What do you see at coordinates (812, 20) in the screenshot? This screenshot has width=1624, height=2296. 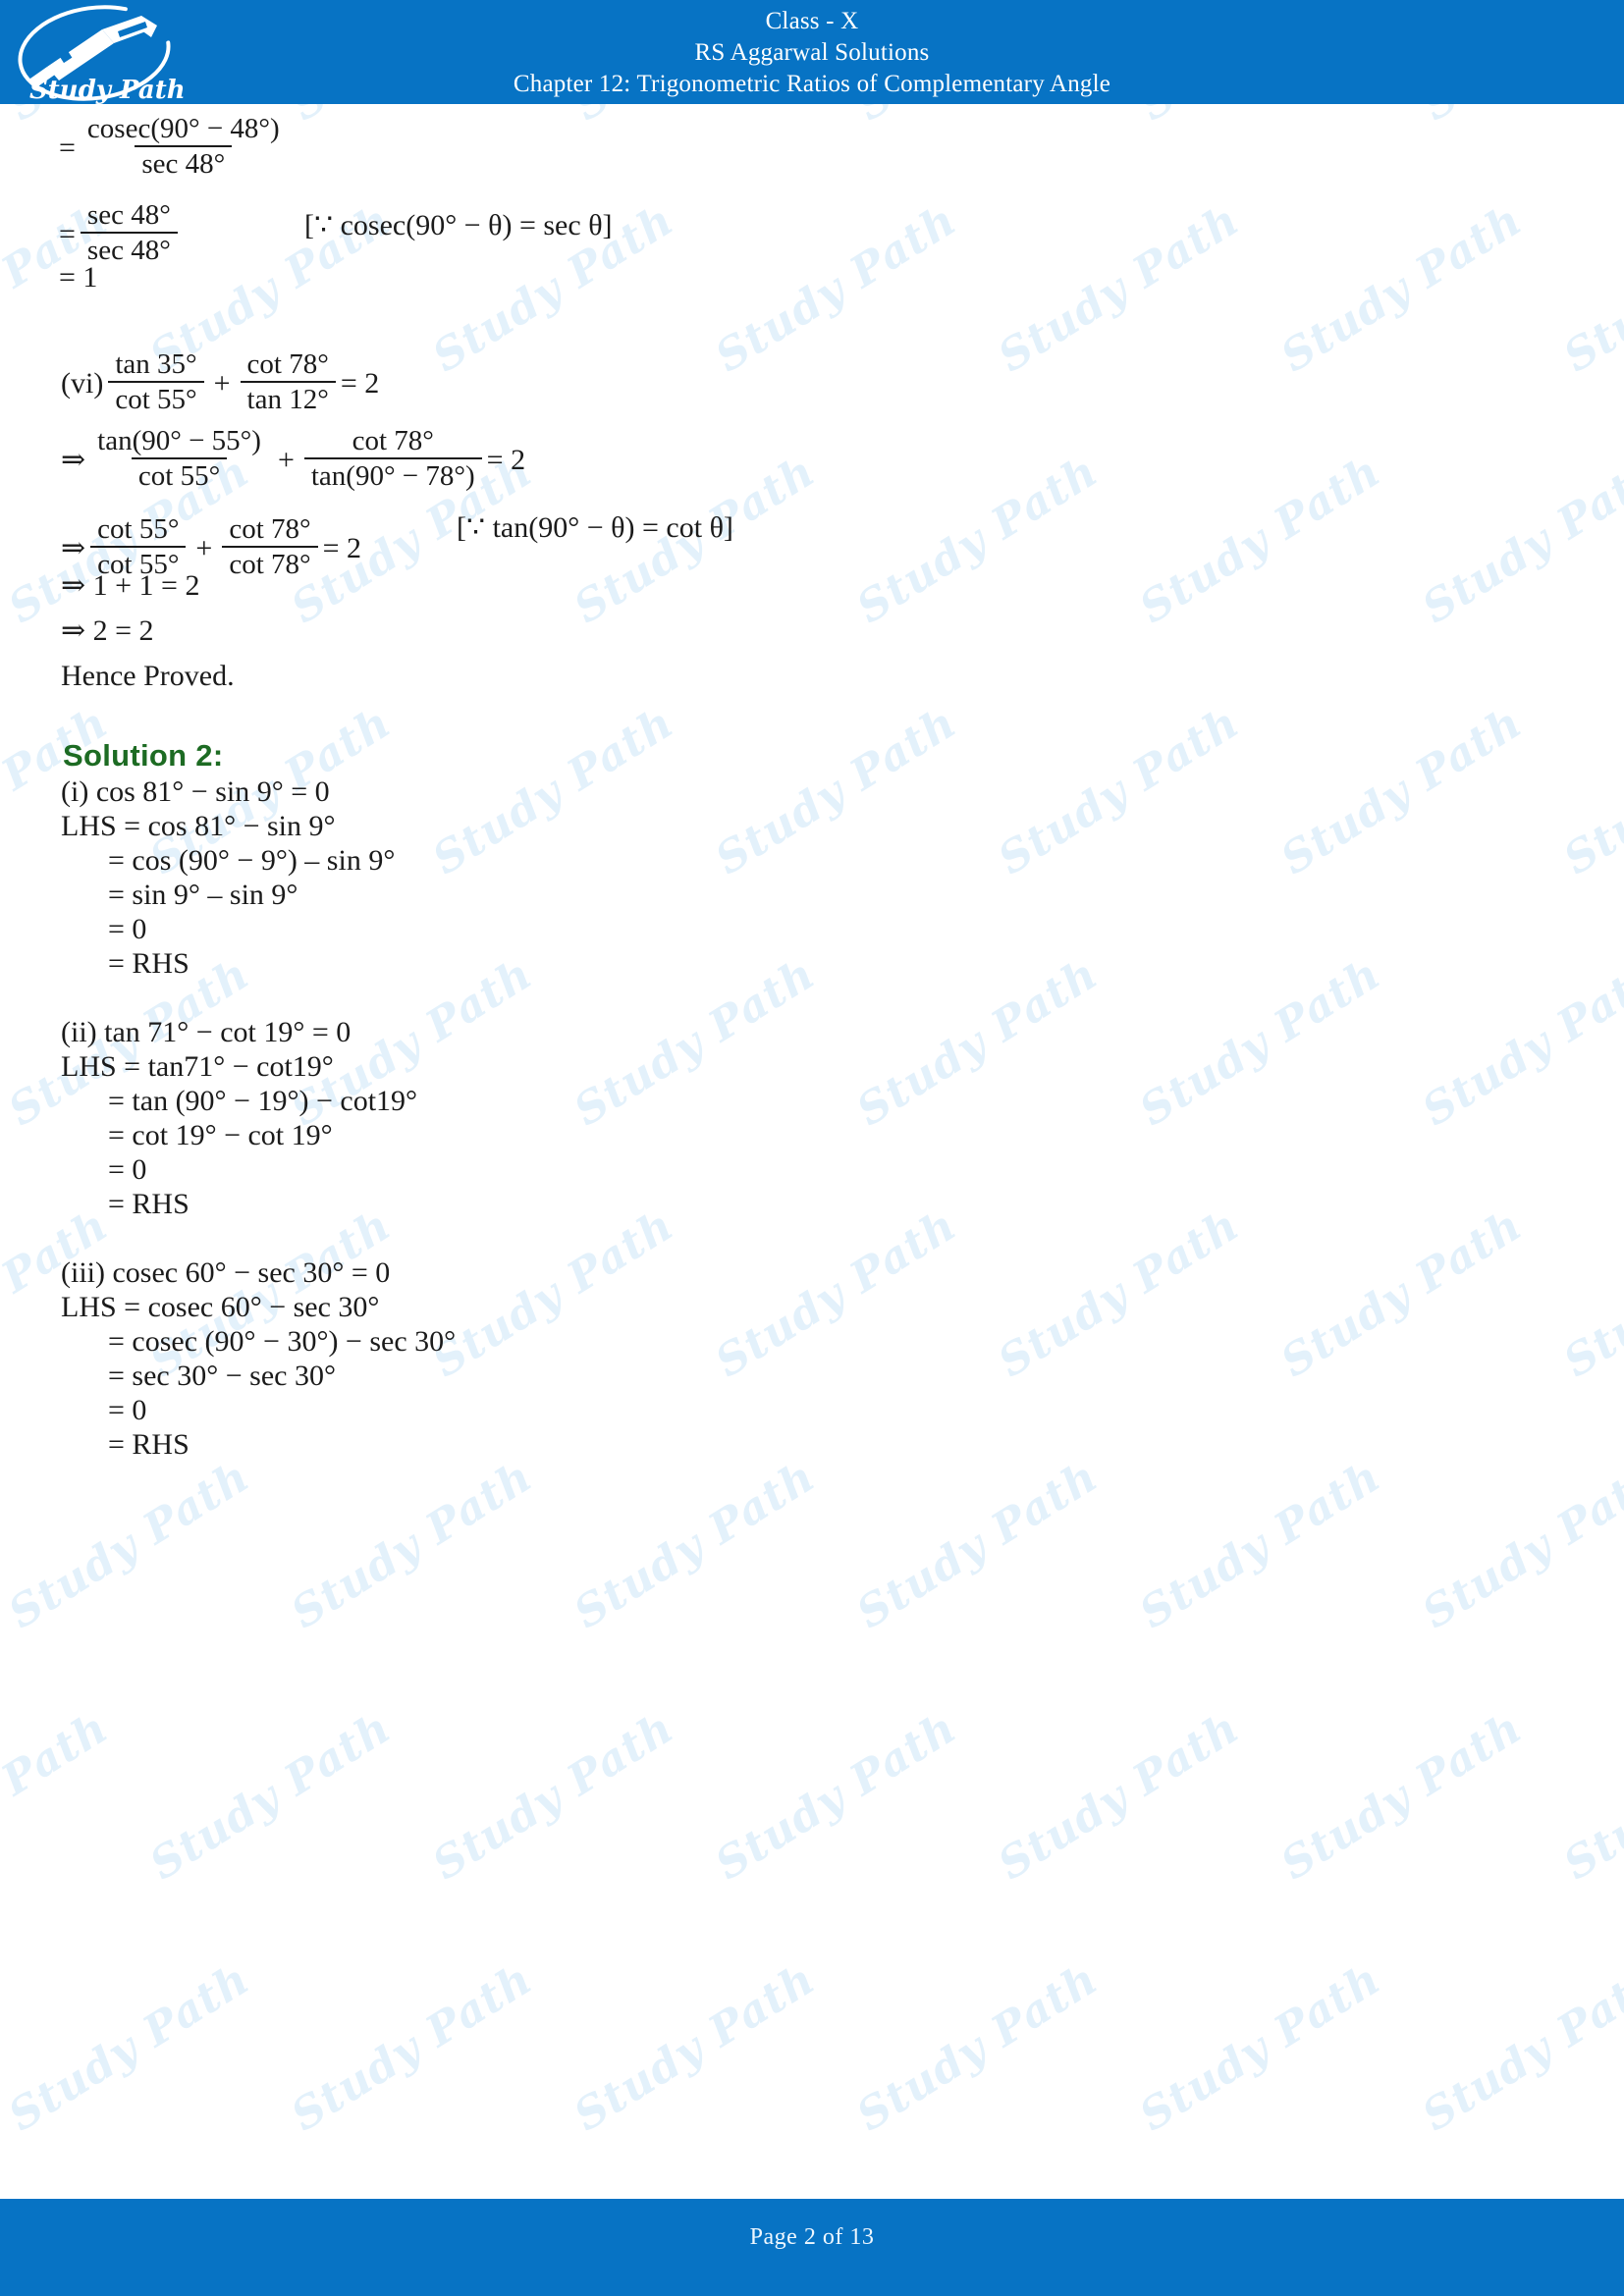 I see `header-class-line: Class - X` at bounding box center [812, 20].